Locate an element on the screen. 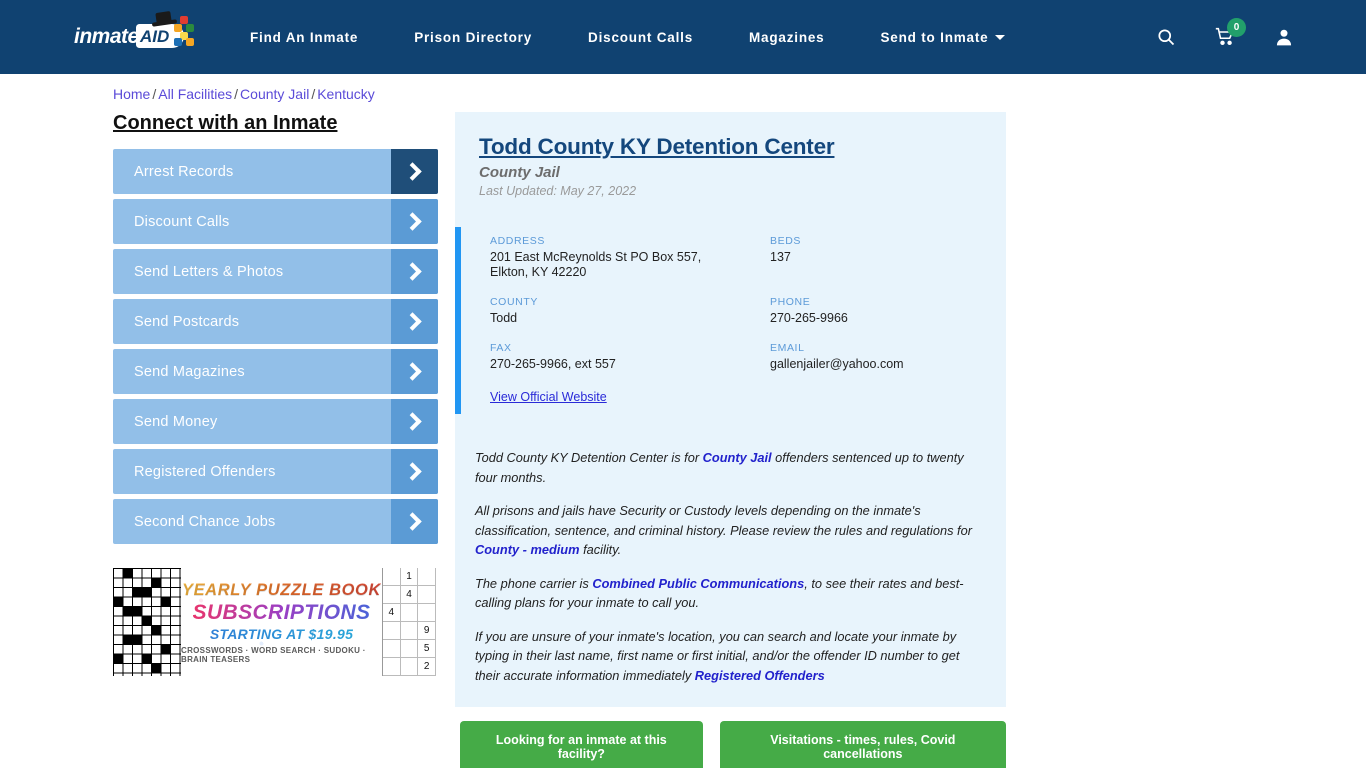 The width and height of the screenshot is (1366, 768). nav-item-discount-calls: Discount Calls is located at coordinates (640, 37).